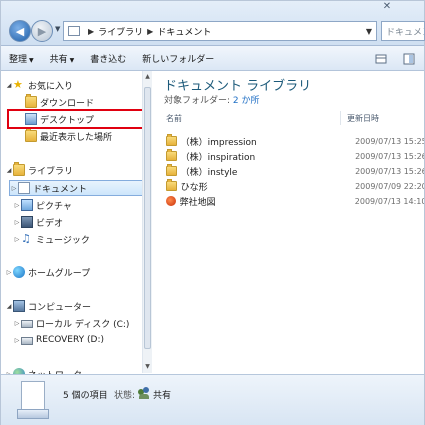 The height and width of the screenshot is (425, 425). What do you see at coordinates (174, 118) in the screenshot?
I see `column-header-name: 名前` at bounding box center [174, 118].